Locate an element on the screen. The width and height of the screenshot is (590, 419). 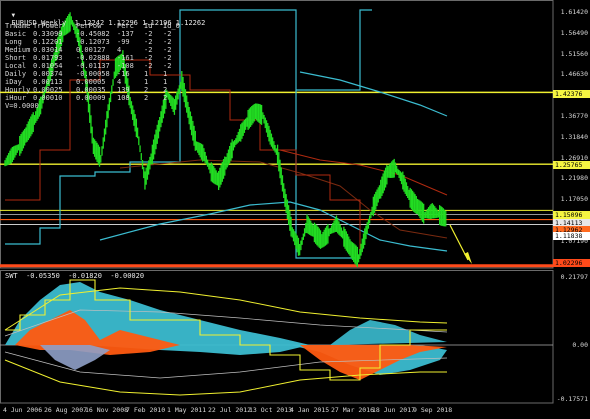
table-row-3-col-3: -161 is located at coordinates (125, 58).